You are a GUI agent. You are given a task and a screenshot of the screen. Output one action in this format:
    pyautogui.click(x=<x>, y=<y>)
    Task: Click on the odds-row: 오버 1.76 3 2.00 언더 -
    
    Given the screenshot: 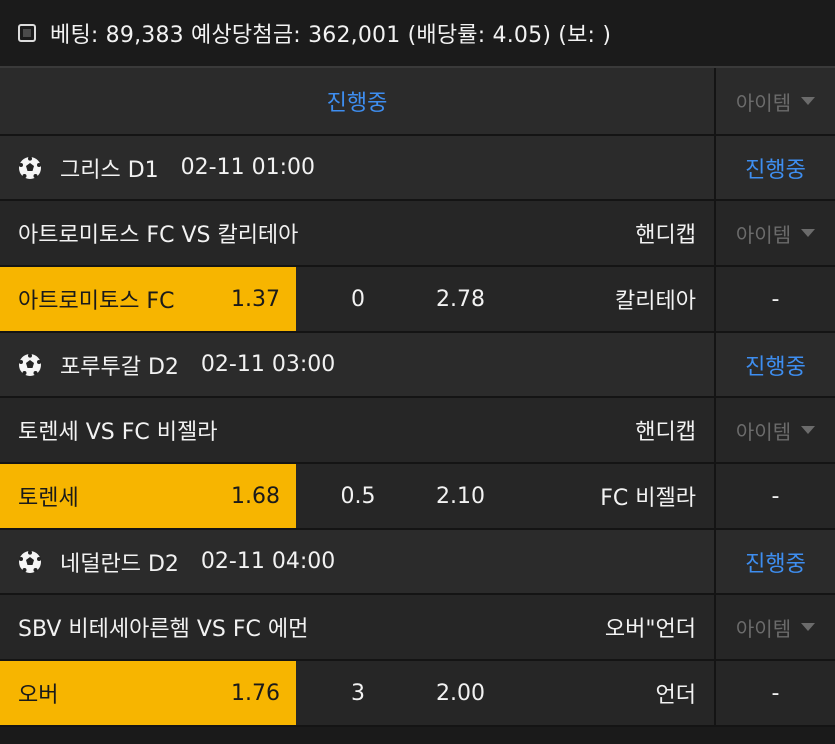 What is the action you would take?
    pyautogui.click(x=417, y=694)
    